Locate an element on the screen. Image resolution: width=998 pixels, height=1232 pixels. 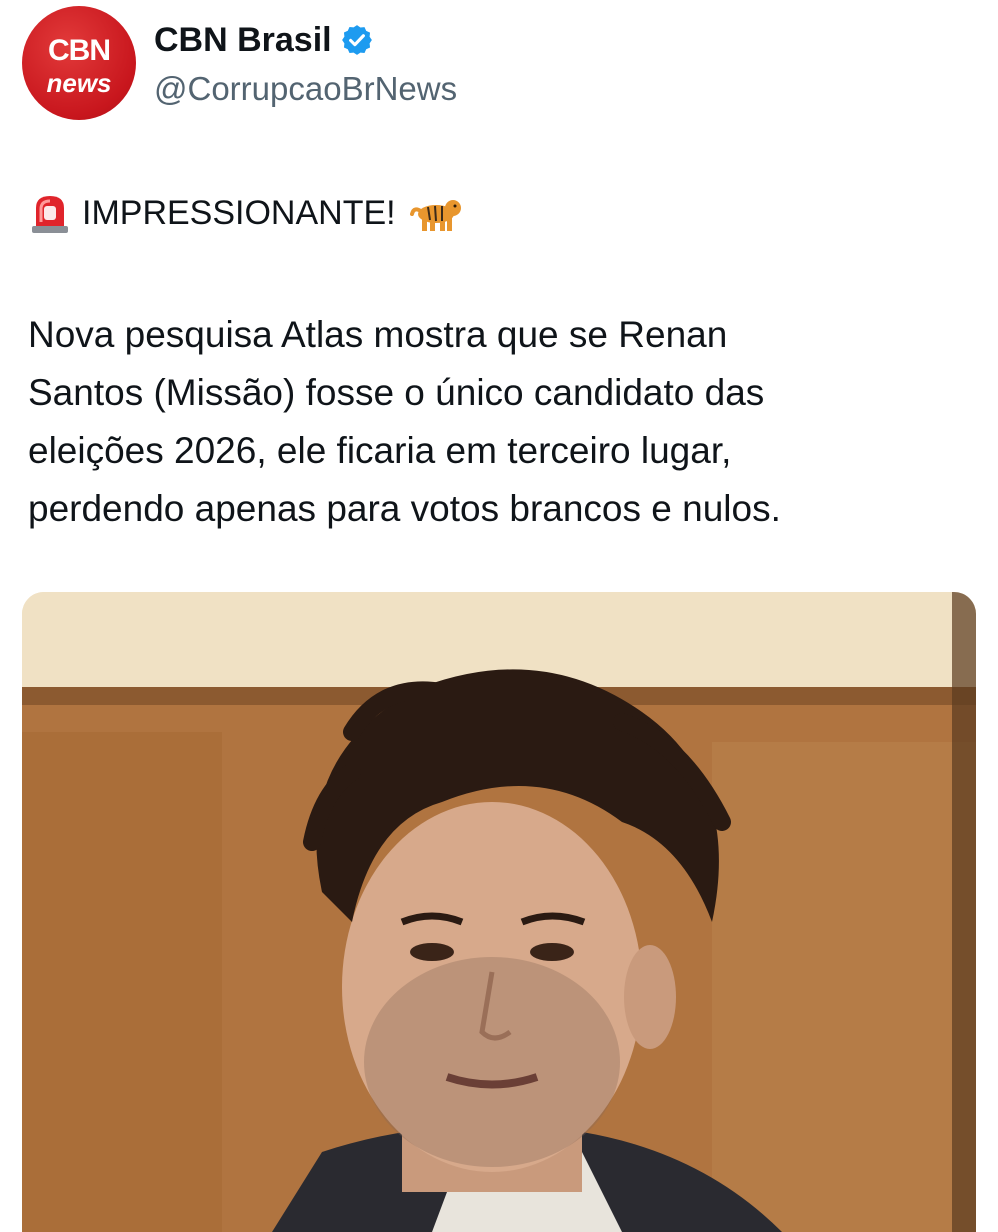
verified-badge-icon is located at coordinates (357, 40).